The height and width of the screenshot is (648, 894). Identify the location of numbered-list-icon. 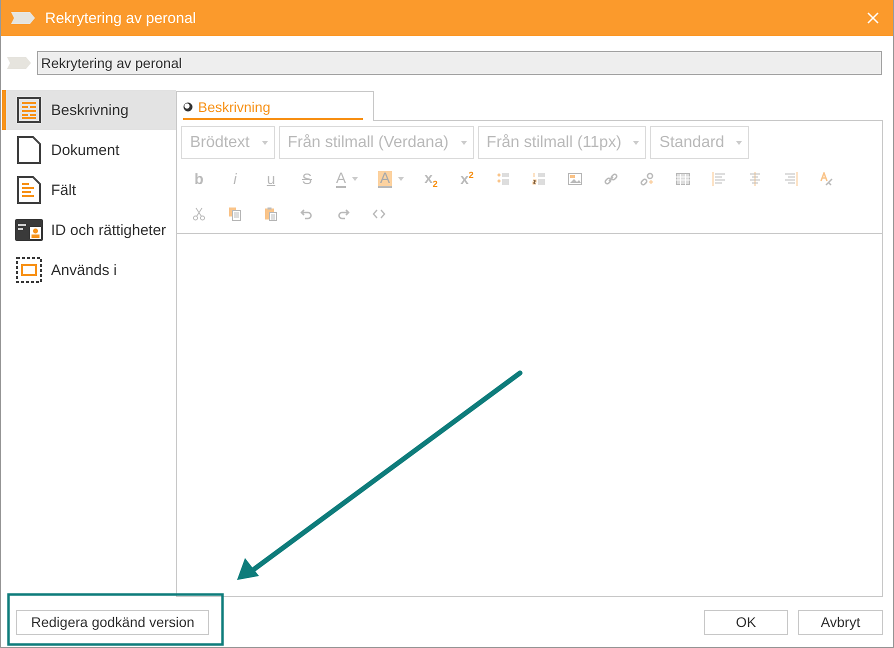
(539, 179).